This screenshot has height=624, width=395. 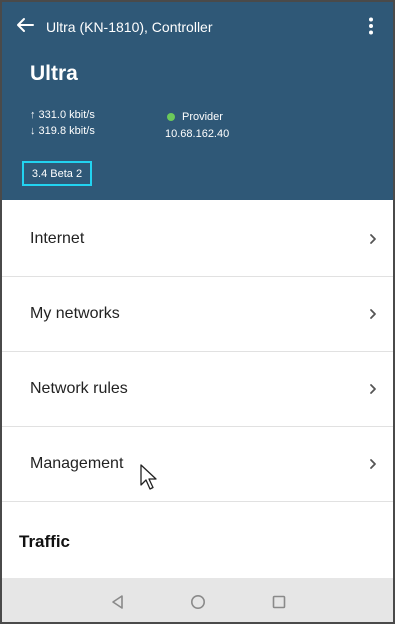 I want to click on arrow-left-icon, so click(x=25, y=25).